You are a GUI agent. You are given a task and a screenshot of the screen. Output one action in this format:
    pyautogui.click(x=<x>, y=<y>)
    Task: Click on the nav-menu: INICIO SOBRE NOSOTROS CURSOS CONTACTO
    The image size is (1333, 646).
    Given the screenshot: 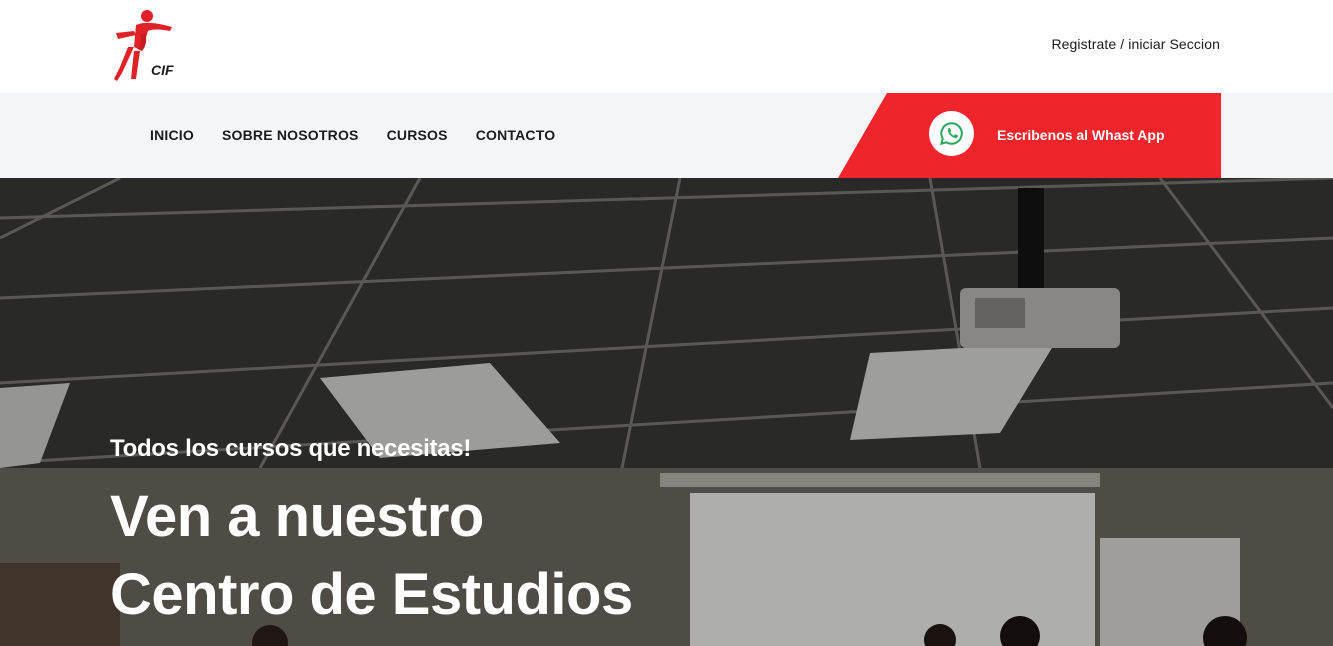 What is the action you would take?
    pyautogui.click(x=352, y=135)
    